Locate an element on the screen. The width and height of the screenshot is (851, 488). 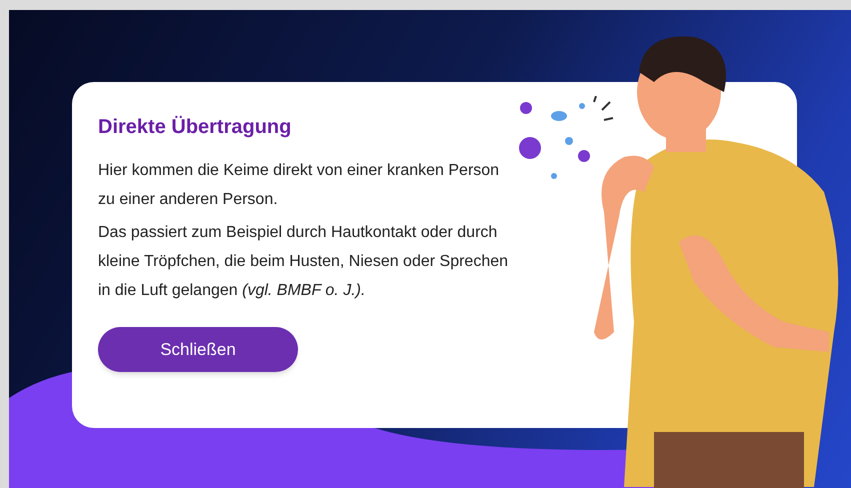
dialog-text: Das passiert zum Beispiel durch Hautkontakt oder durch kleine Tröpfchen, die beim Husten, Niesen oder Sprechen in die Luft gelangen (vgl. BMBF o. J.). is located at coordinates (304, 262).